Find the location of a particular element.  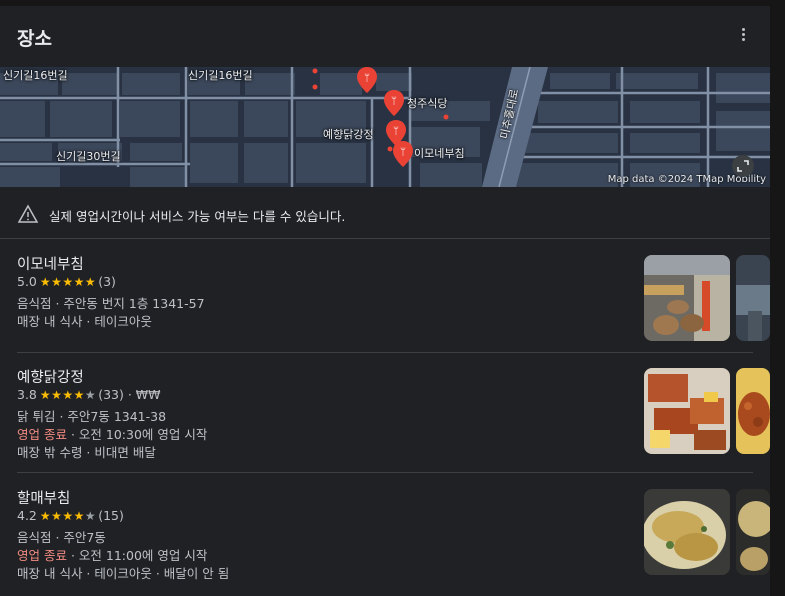

map-street-label: 신기길30번길 is located at coordinates (88, 156).